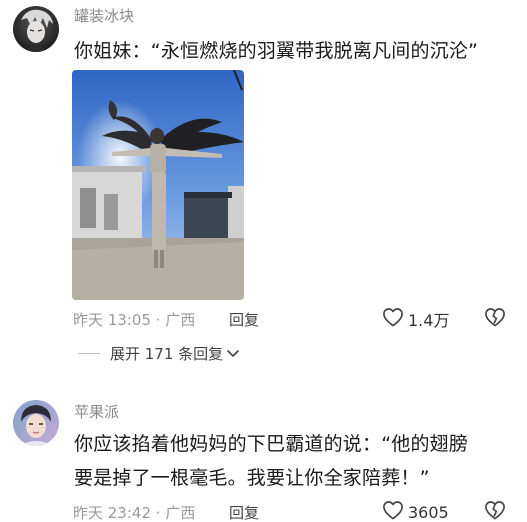 Image resolution: width=527 pixels, height=522 pixels. I want to click on comment-text: 你姐妹：“永恒燃烧的羽翼带我脱离凡间的沉沦”, so click(276, 51).